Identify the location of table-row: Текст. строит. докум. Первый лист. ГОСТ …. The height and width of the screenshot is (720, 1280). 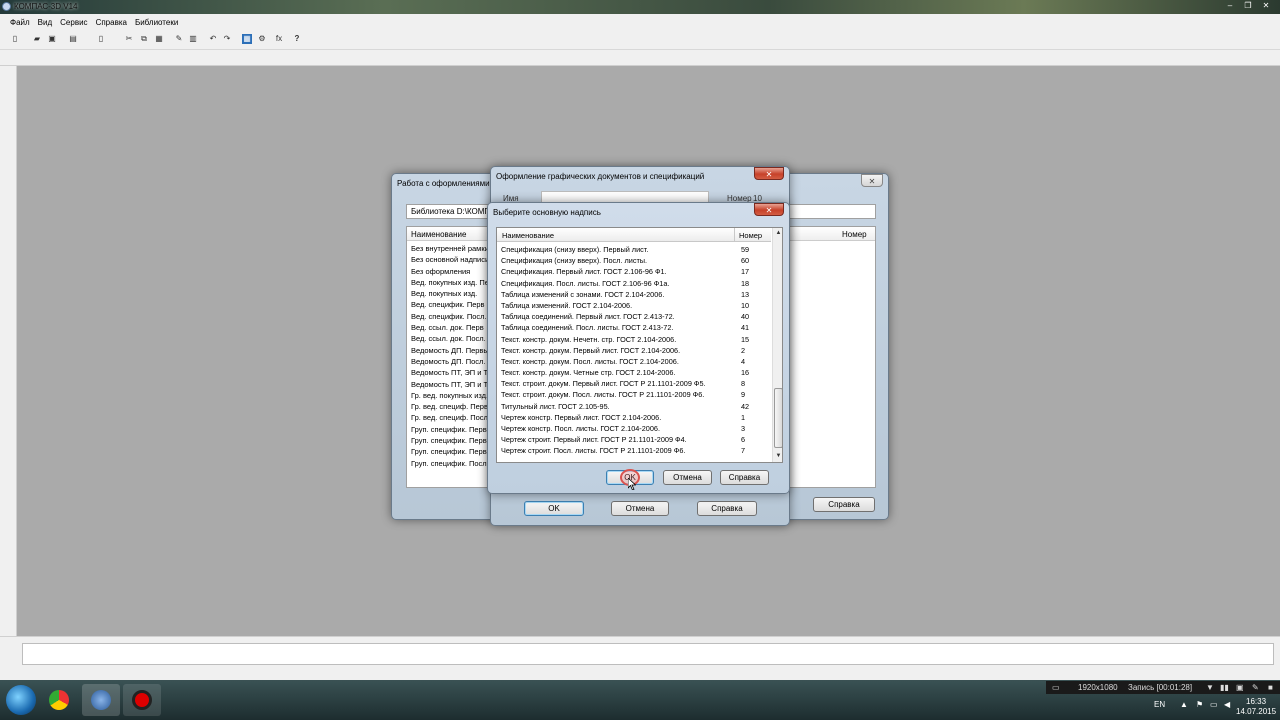
(634, 383).